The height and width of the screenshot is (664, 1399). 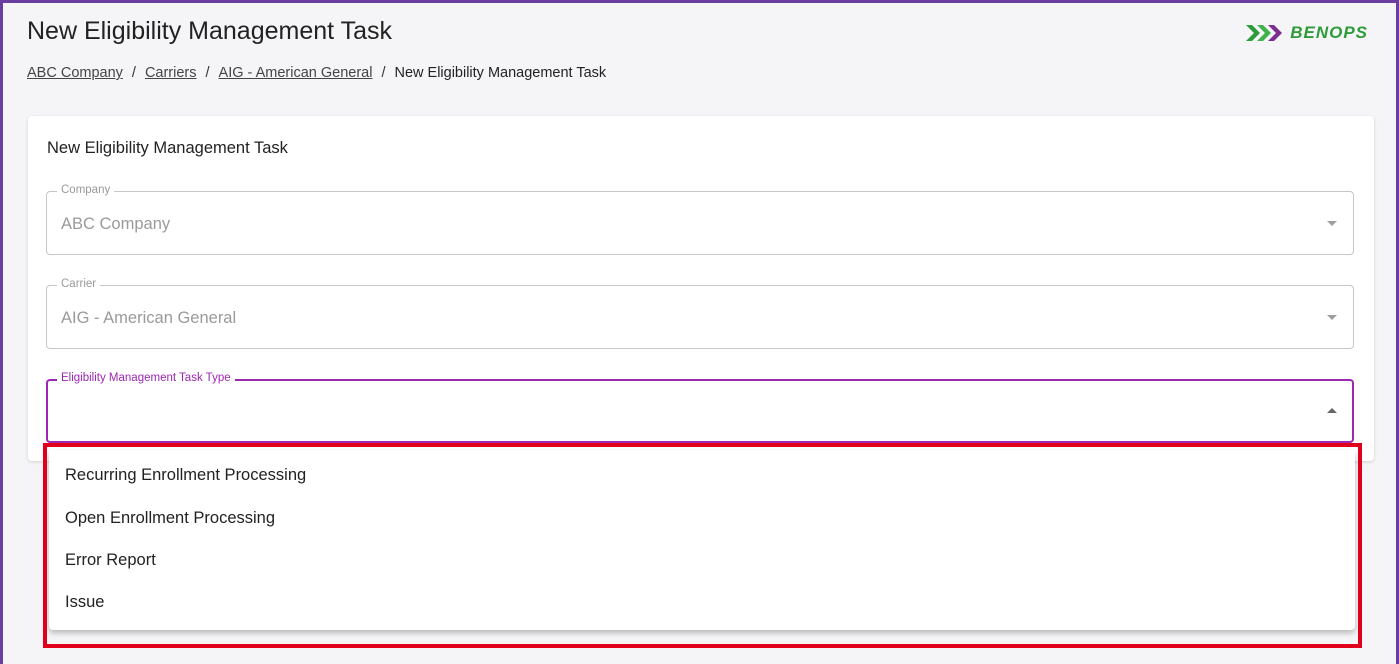 I want to click on option-recurring-enrollment: Recurring Enrollment Processing, so click(x=185, y=475).